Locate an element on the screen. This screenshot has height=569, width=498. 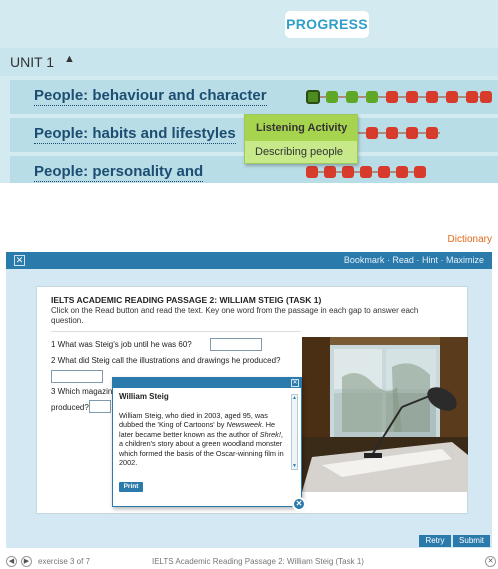
topic-row: People: behaviour and character is located at coordinates (254, 97).